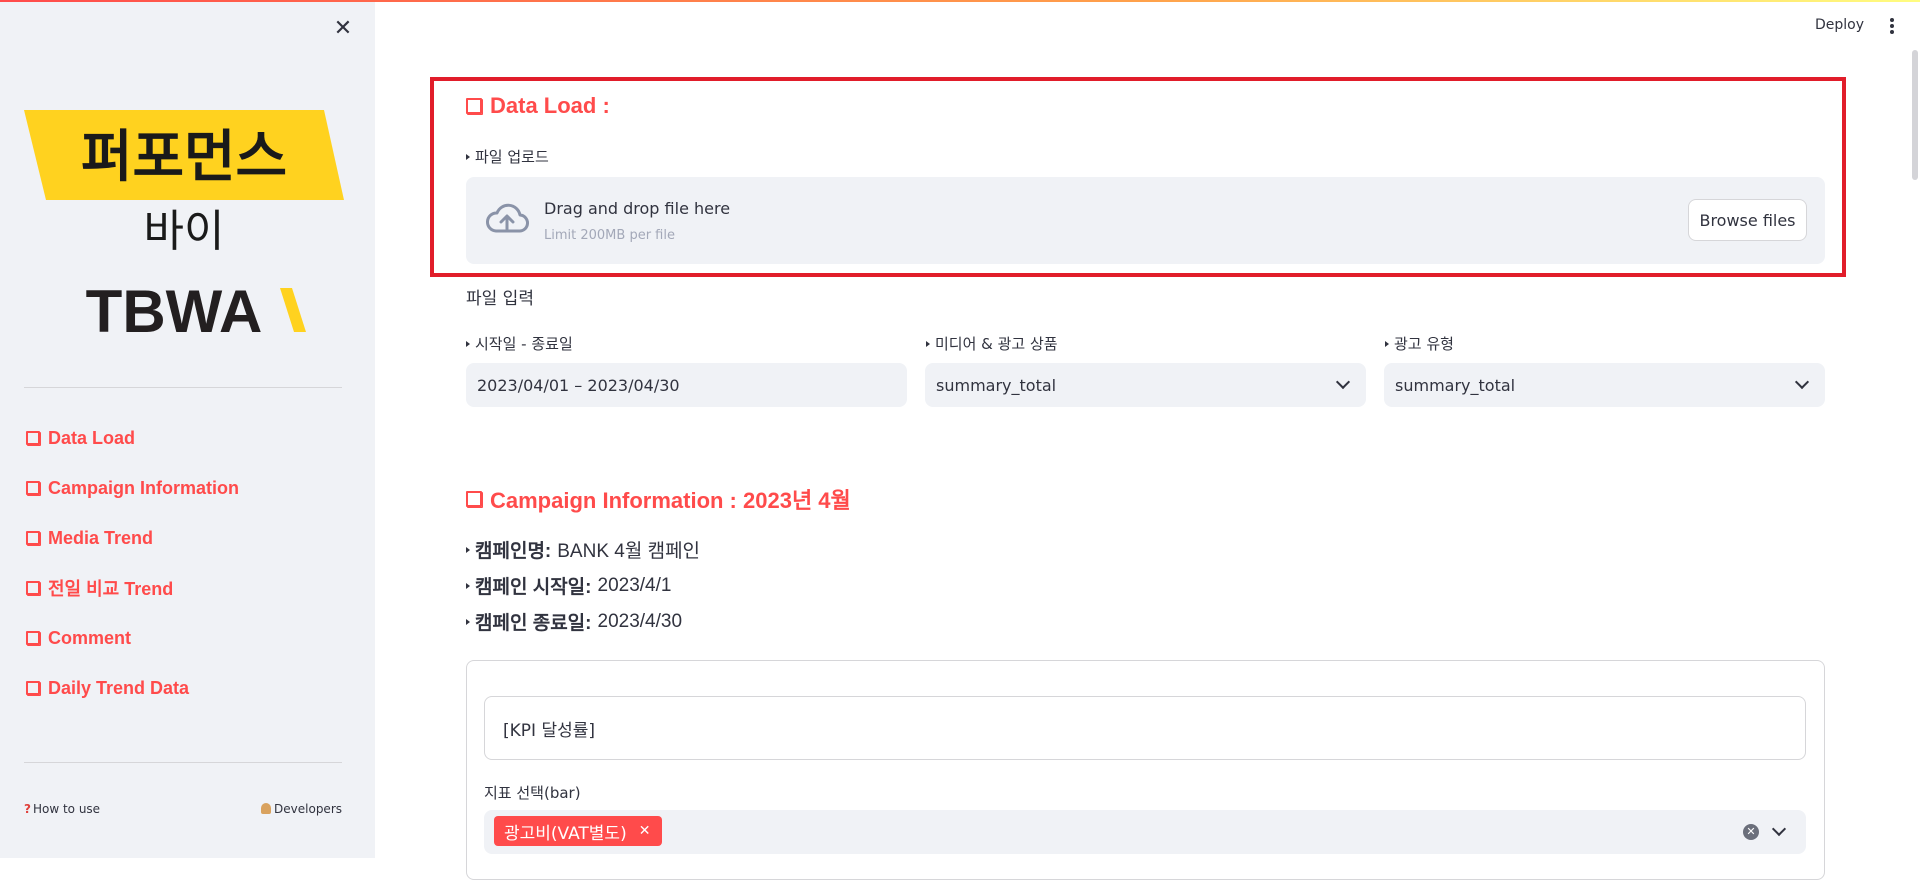 The image size is (1920, 880). I want to click on campaign-name-value: BANK 4월 캠페인, so click(629, 551).